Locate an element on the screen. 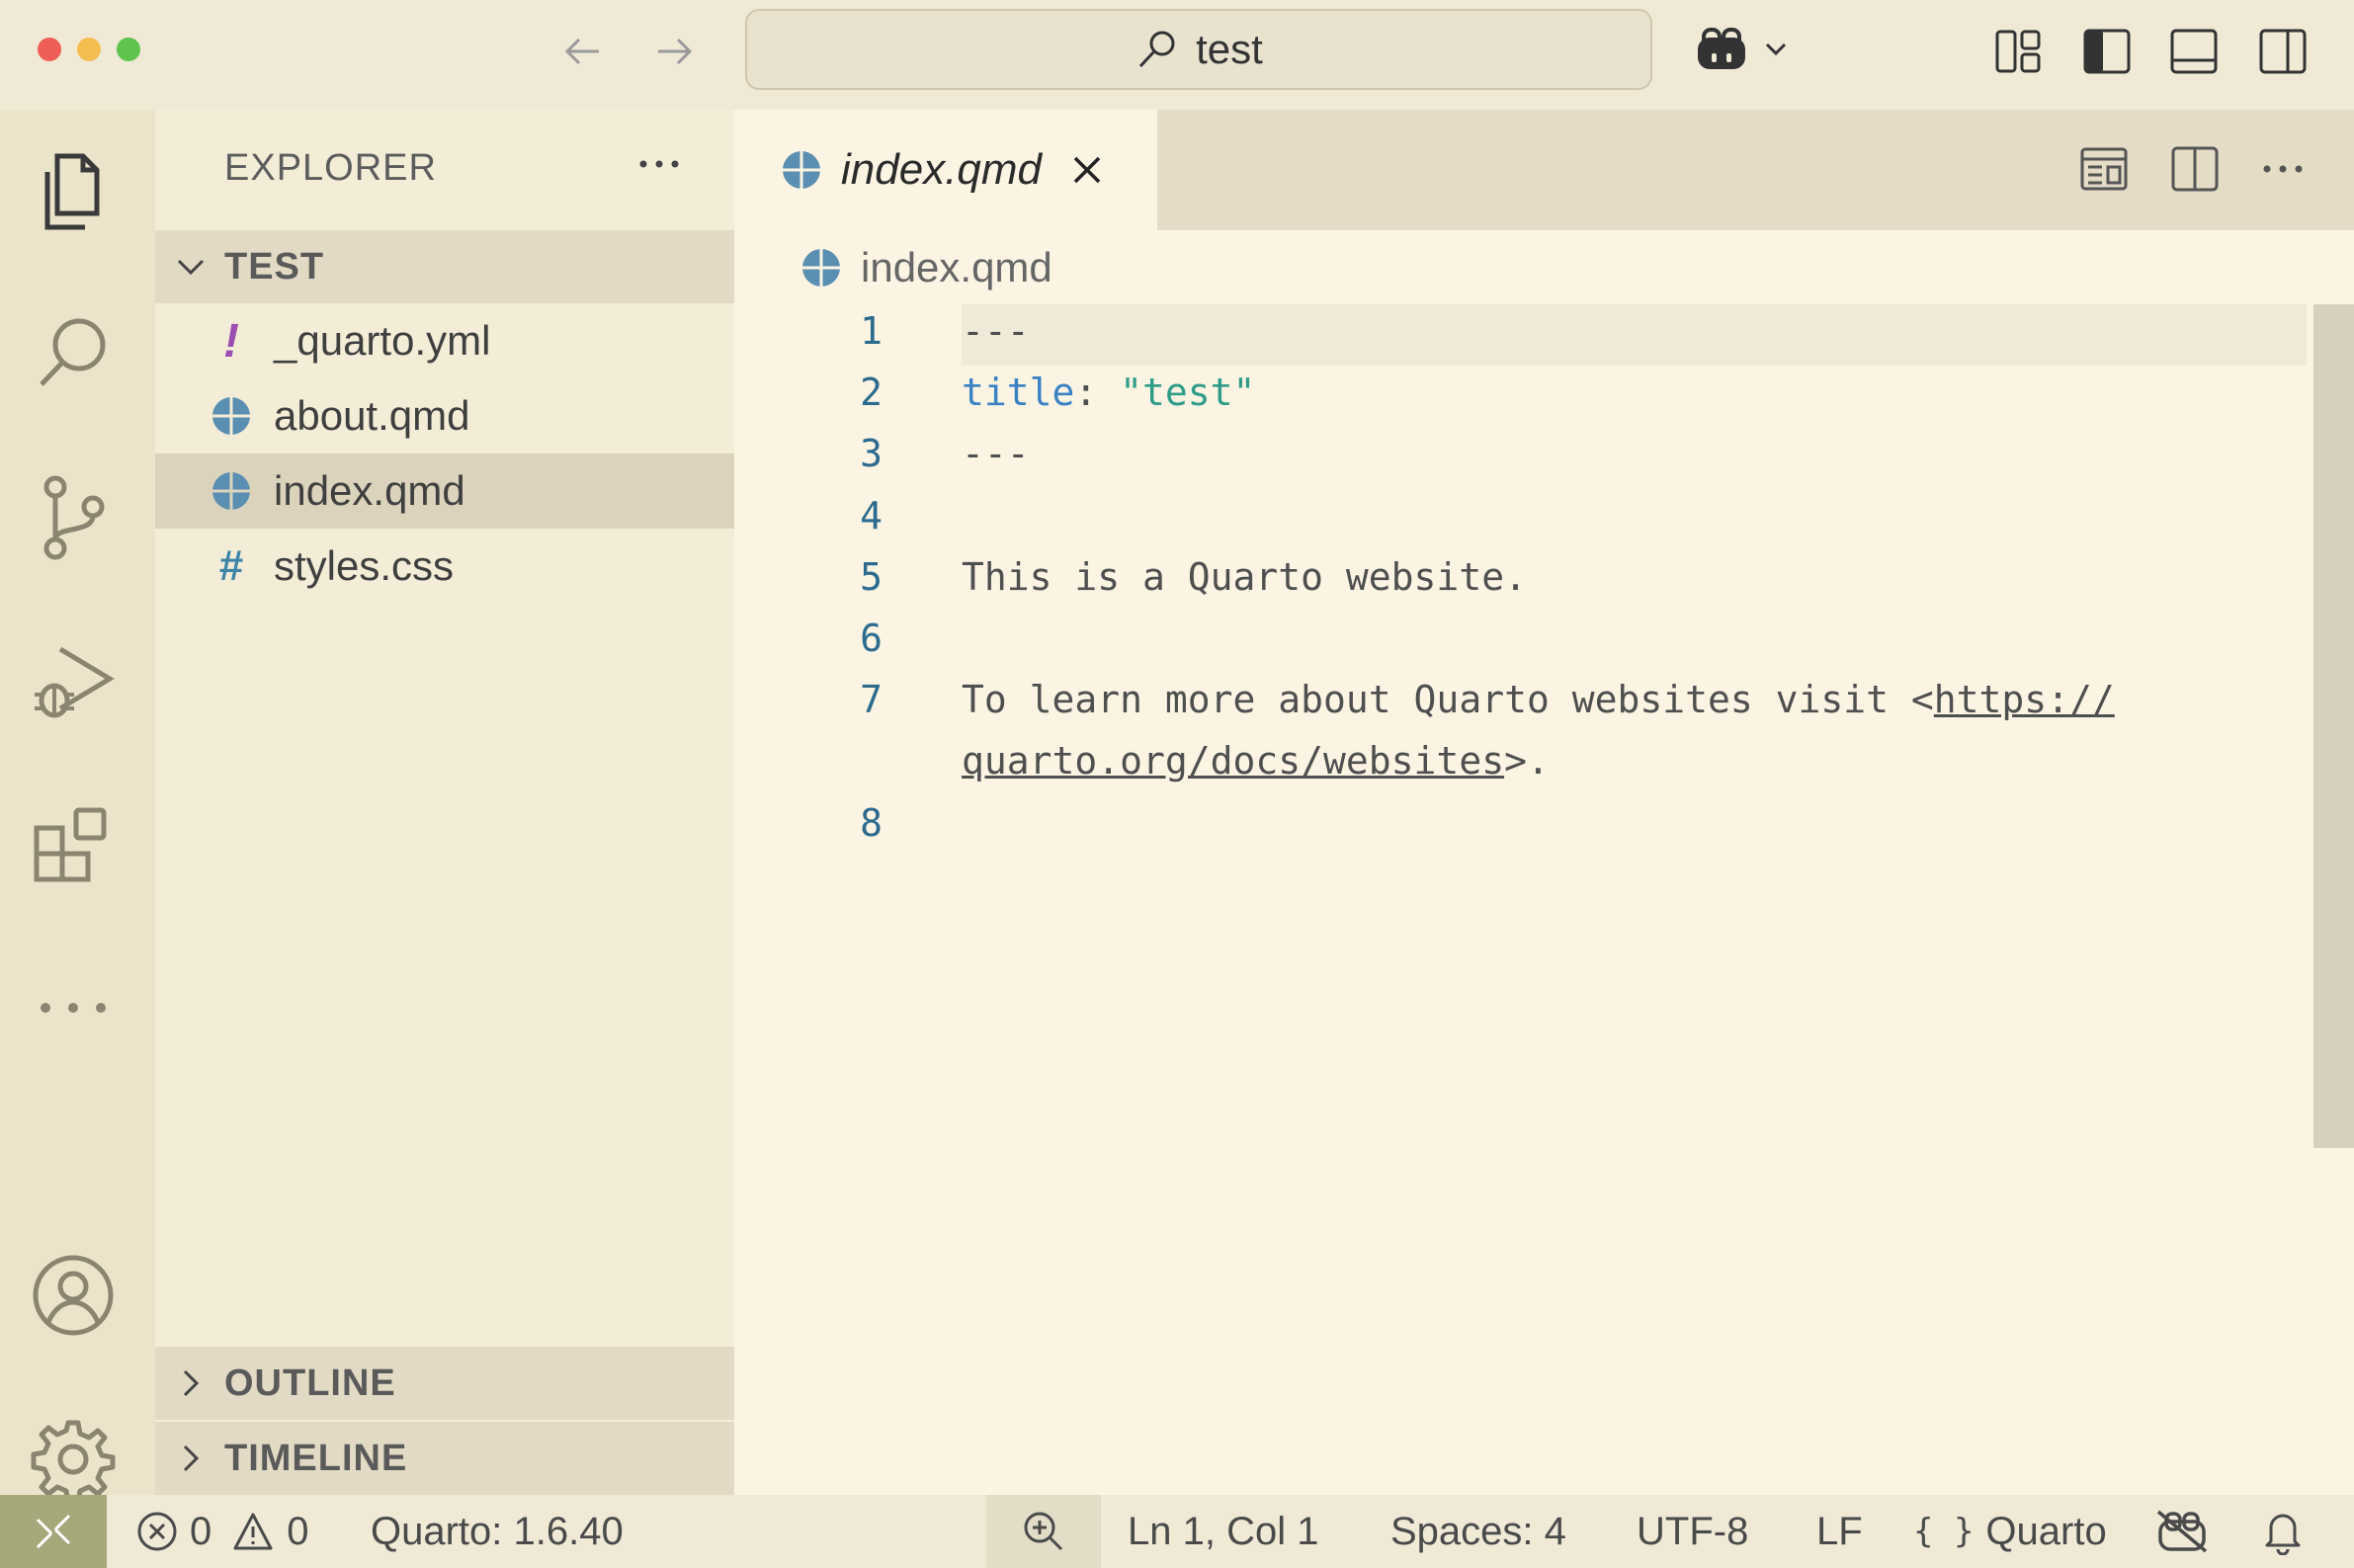 This screenshot has width=2354, height=1568. breadcrumb-file: index.qmd is located at coordinates (956, 267).